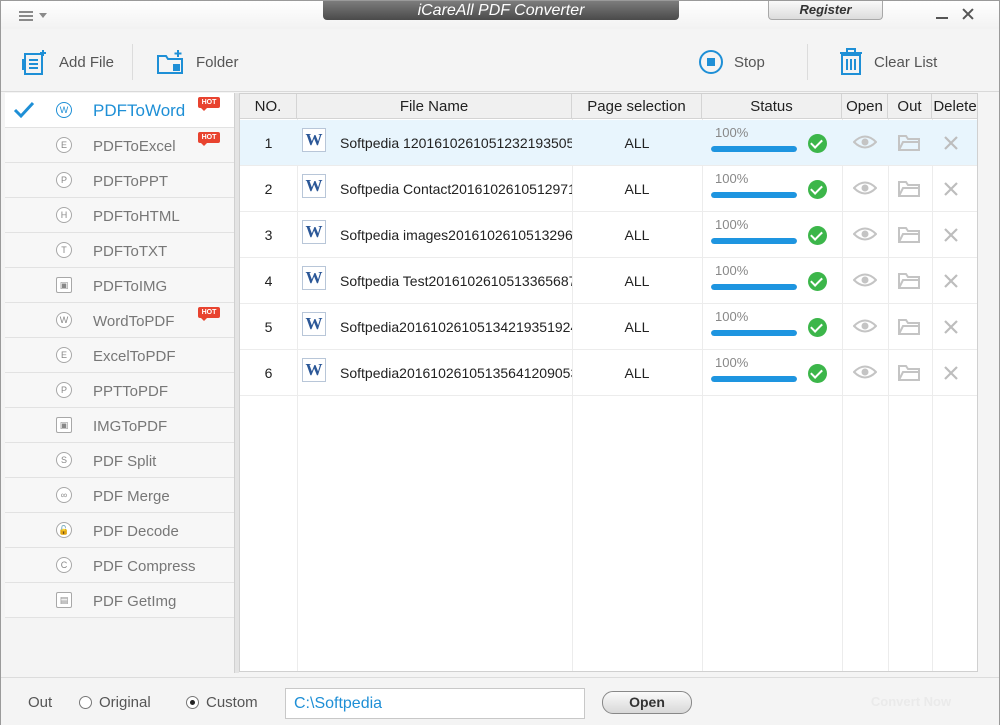 The image size is (1000, 725). Describe the element at coordinates (772, 106) in the screenshot. I see `col-header-status: Status` at that location.